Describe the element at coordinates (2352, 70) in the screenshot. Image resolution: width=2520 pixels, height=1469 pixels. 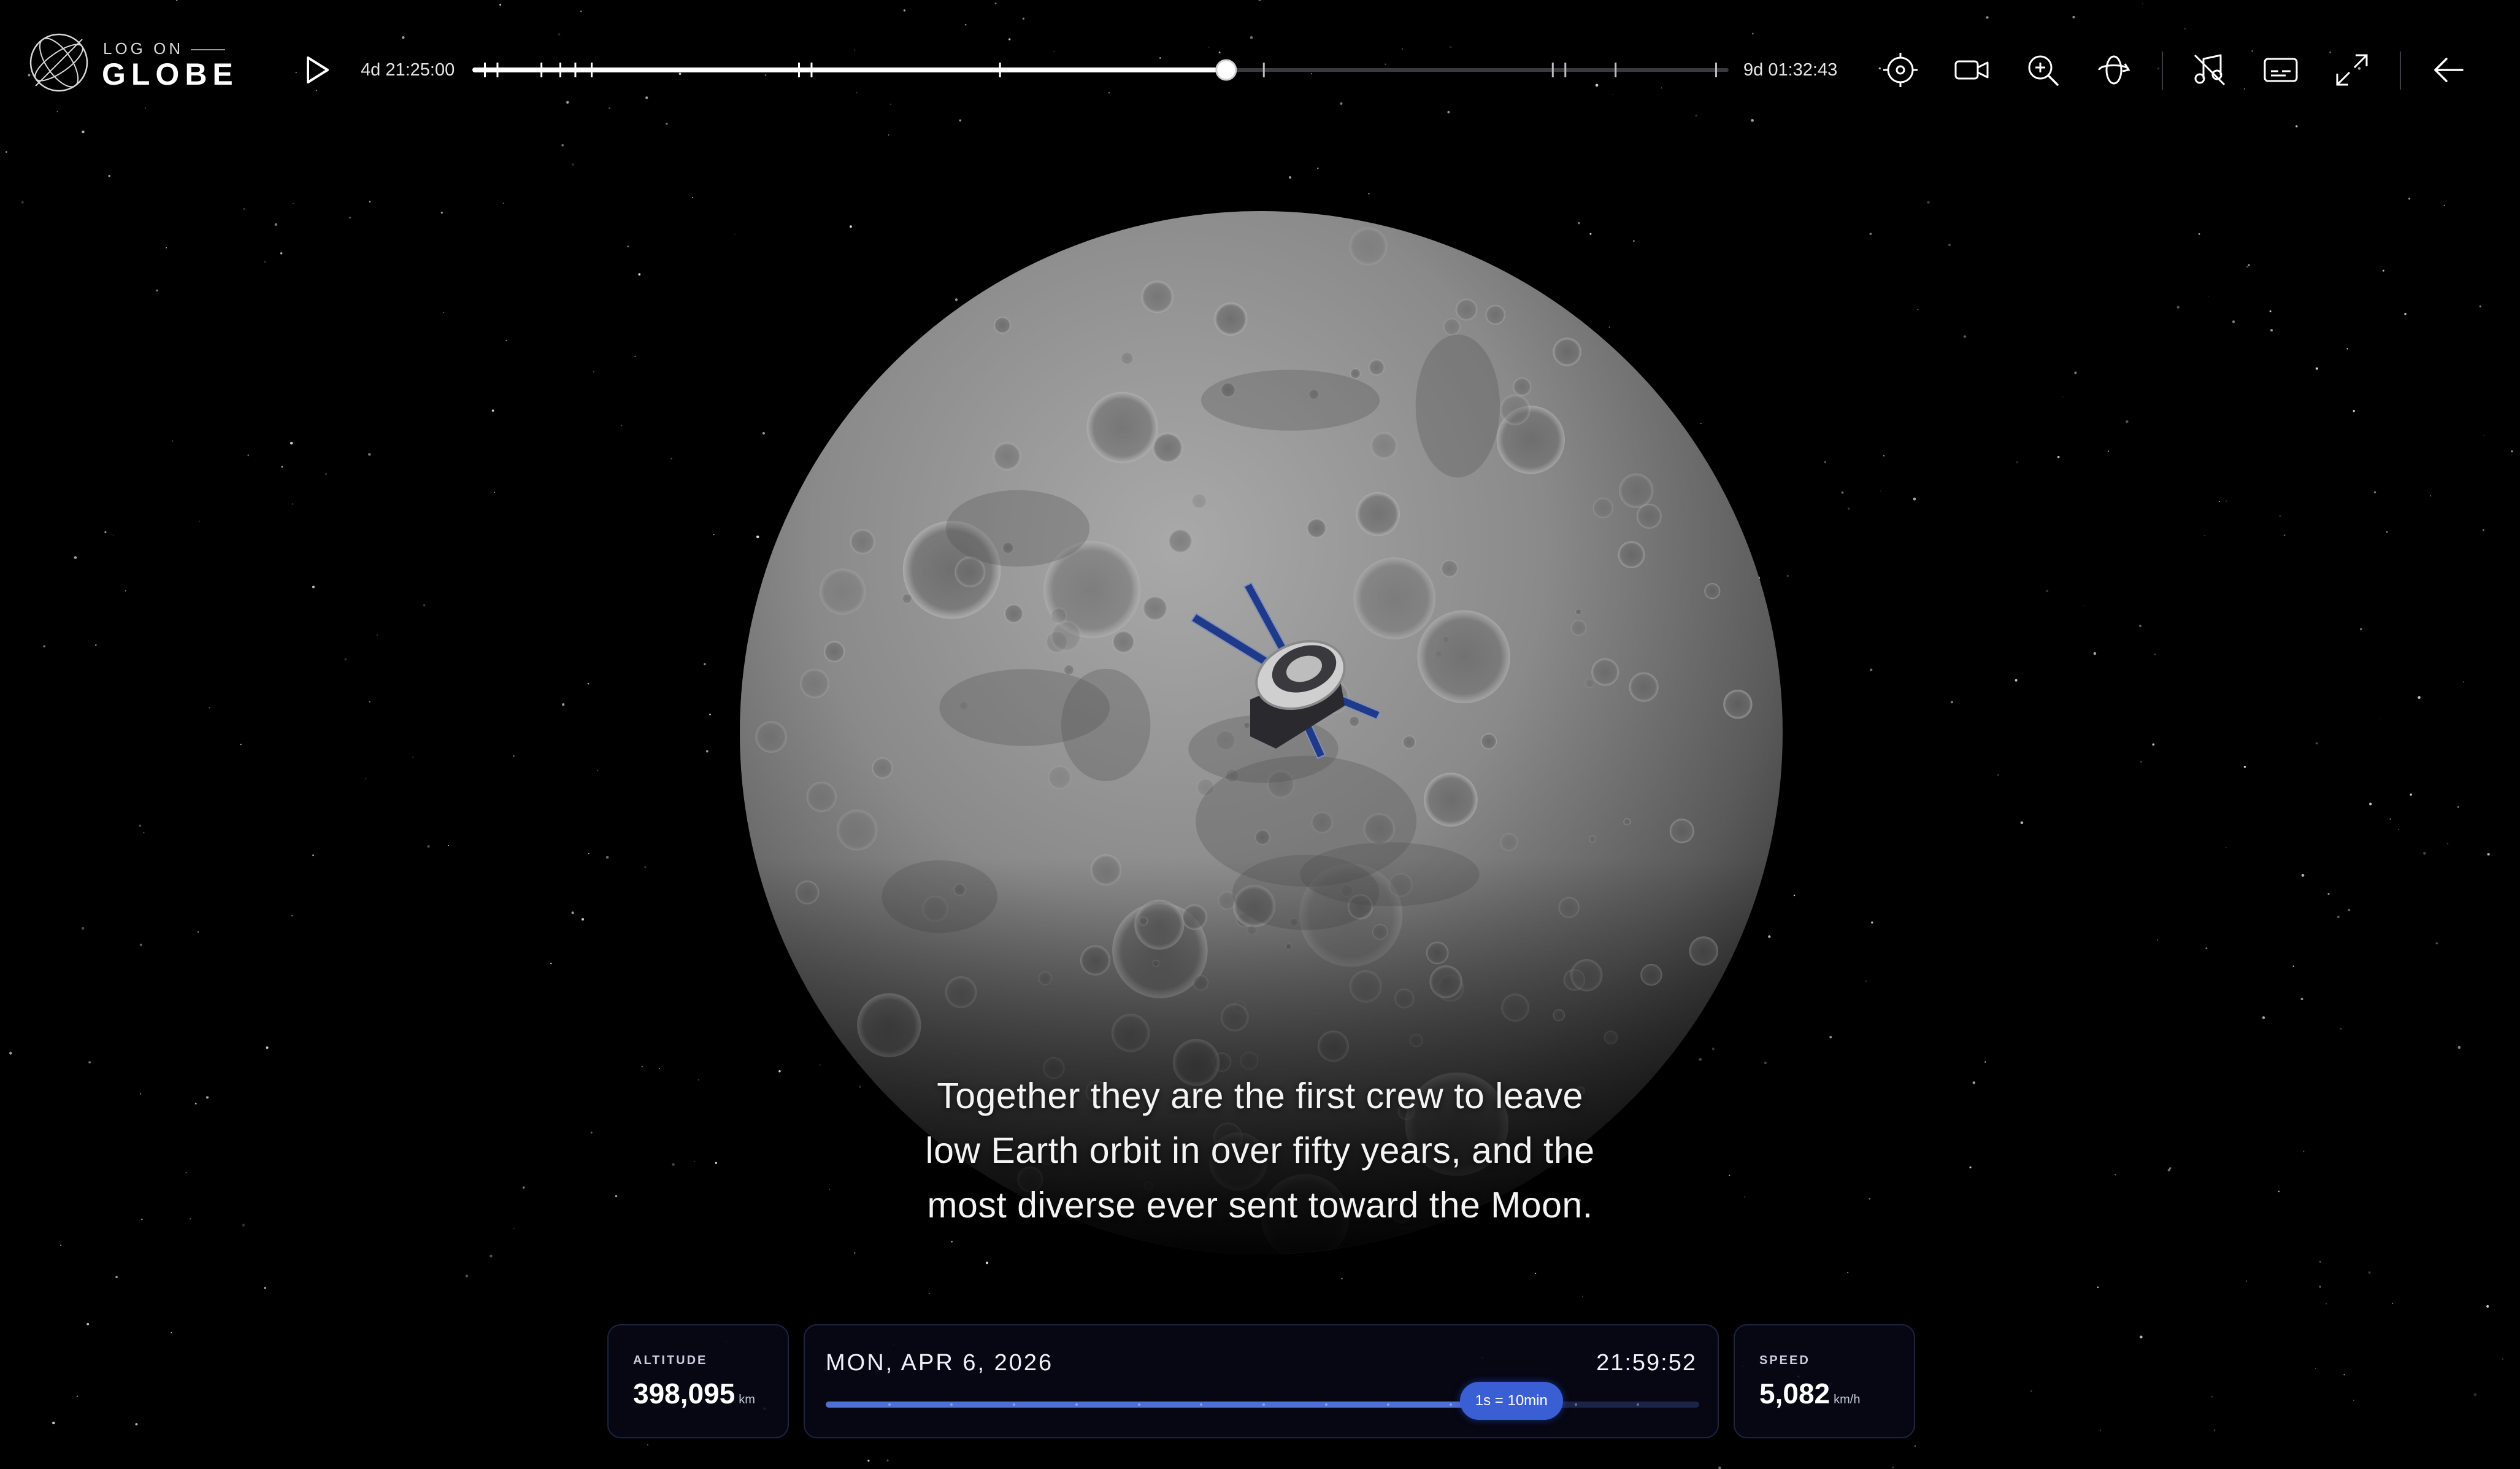
I see `fullscreen-icon` at that location.